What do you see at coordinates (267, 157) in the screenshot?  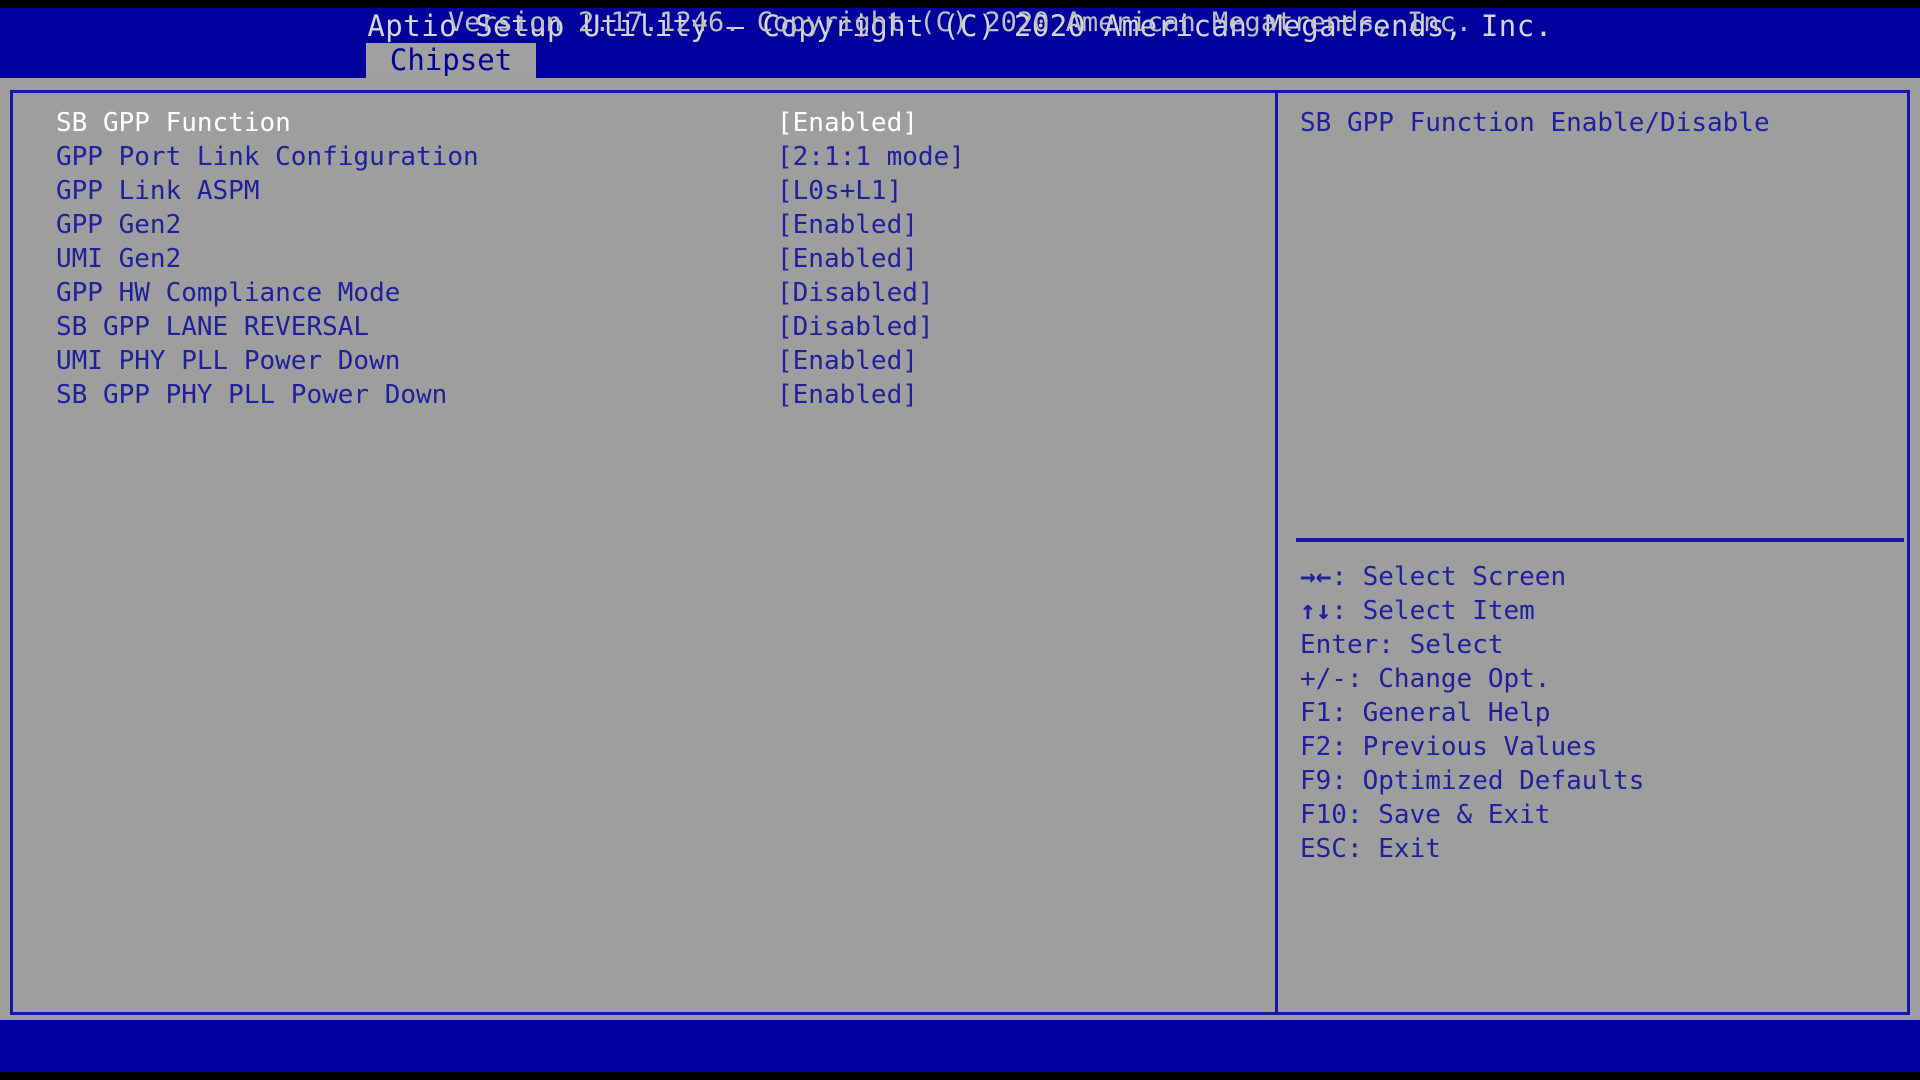 I see `setting-label: GPP Port Link Configuration` at bounding box center [267, 157].